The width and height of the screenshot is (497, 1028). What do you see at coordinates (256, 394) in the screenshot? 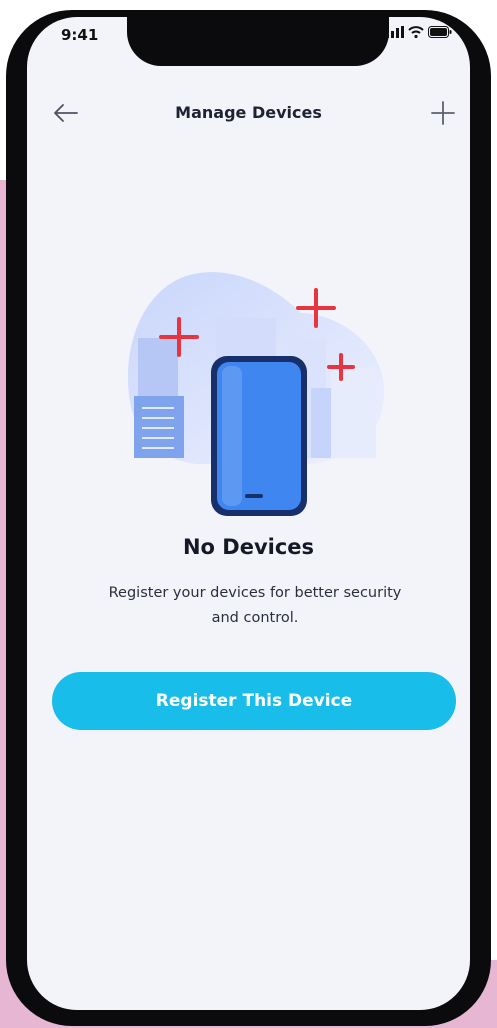
I see `no-devices-illustration` at bounding box center [256, 394].